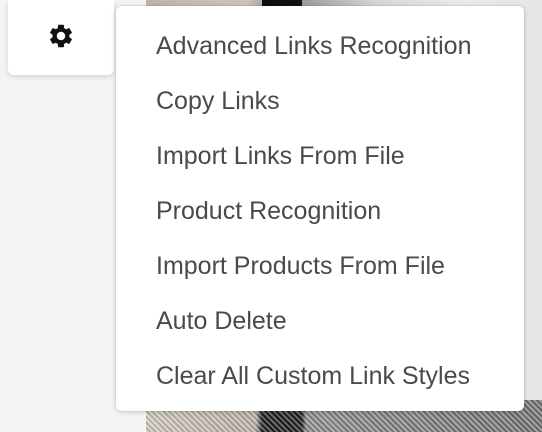 Image resolution: width=542 pixels, height=432 pixels. Describe the element at coordinates (320, 53) in the screenshot. I see `menu-item-advanced-links-recognition: Advanced Links Recognition` at that location.